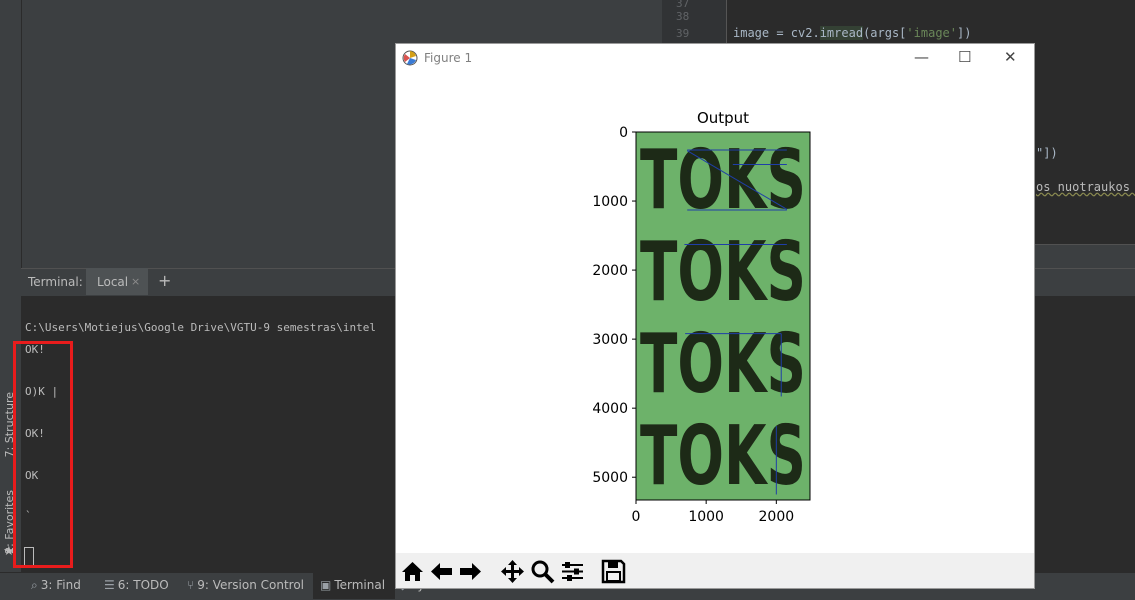 Image resolution: width=1135 pixels, height=600 pixels. Describe the element at coordinates (143, 585) in the screenshot. I see `todo-label: 6: TODO` at that location.